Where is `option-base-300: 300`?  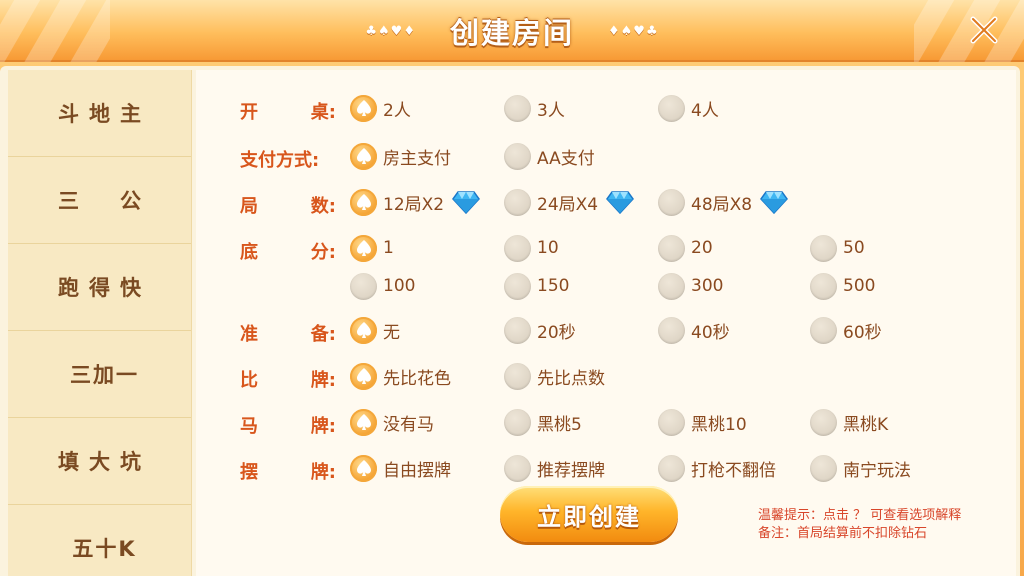
option-base-300: 300 is located at coordinates (690, 286).